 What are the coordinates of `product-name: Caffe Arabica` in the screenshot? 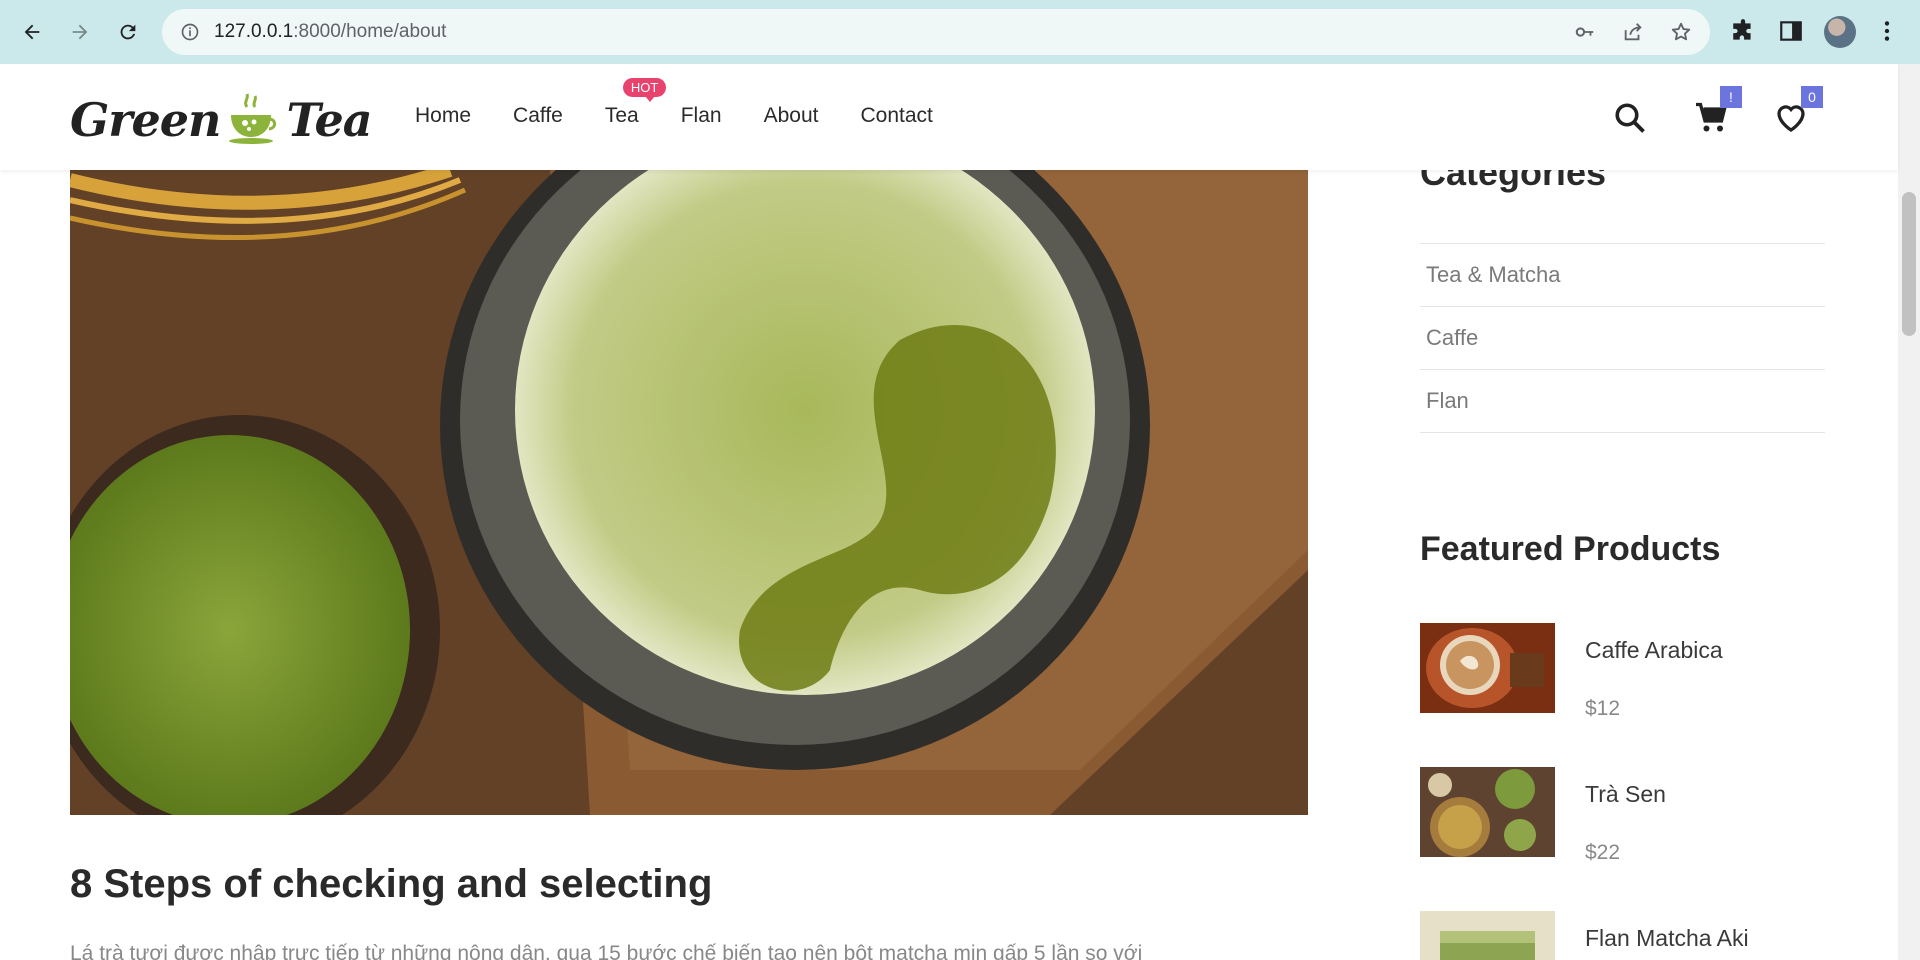 It's located at (1654, 650).